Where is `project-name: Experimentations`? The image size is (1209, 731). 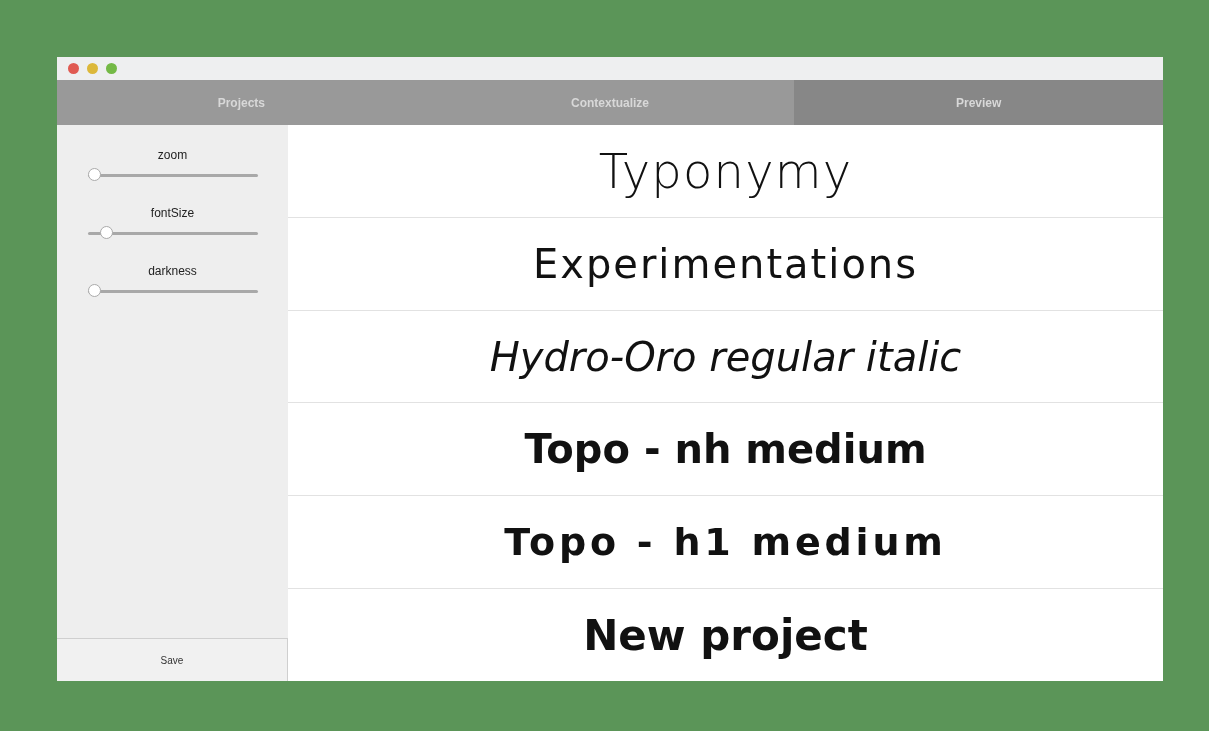
project-name: Experimentations is located at coordinates (725, 264).